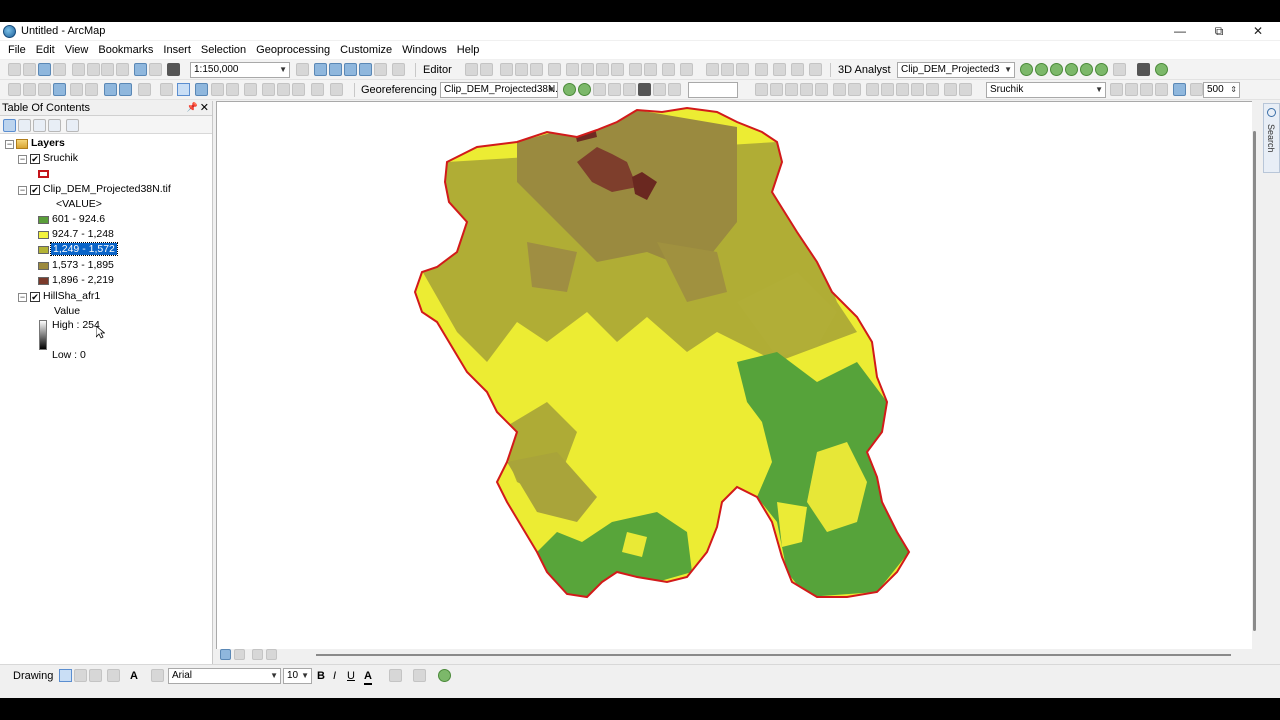 This screenshot has width=1280, height=720. I want to click on flicker-rate-input: 500 ⇕, so click(1221, 90).